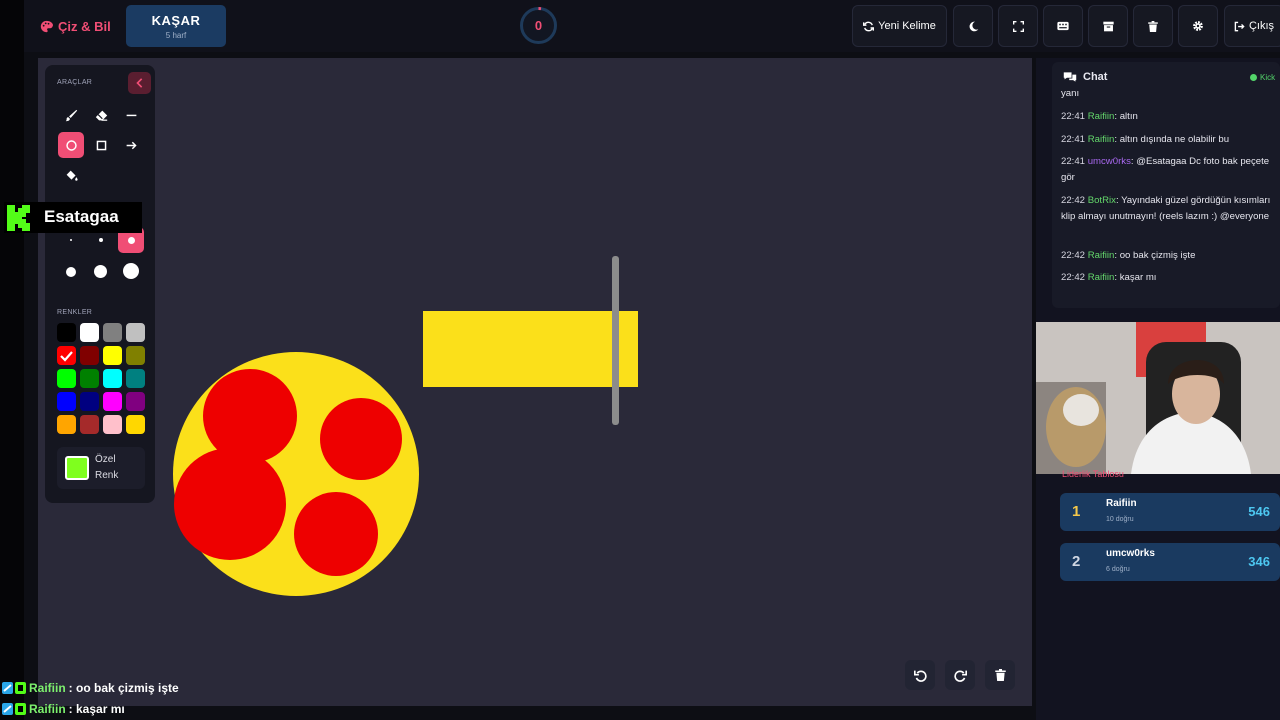 The image size is (1280, 720). I want to click on leaderboard-name: umcw0rks, so click(1130, 553).